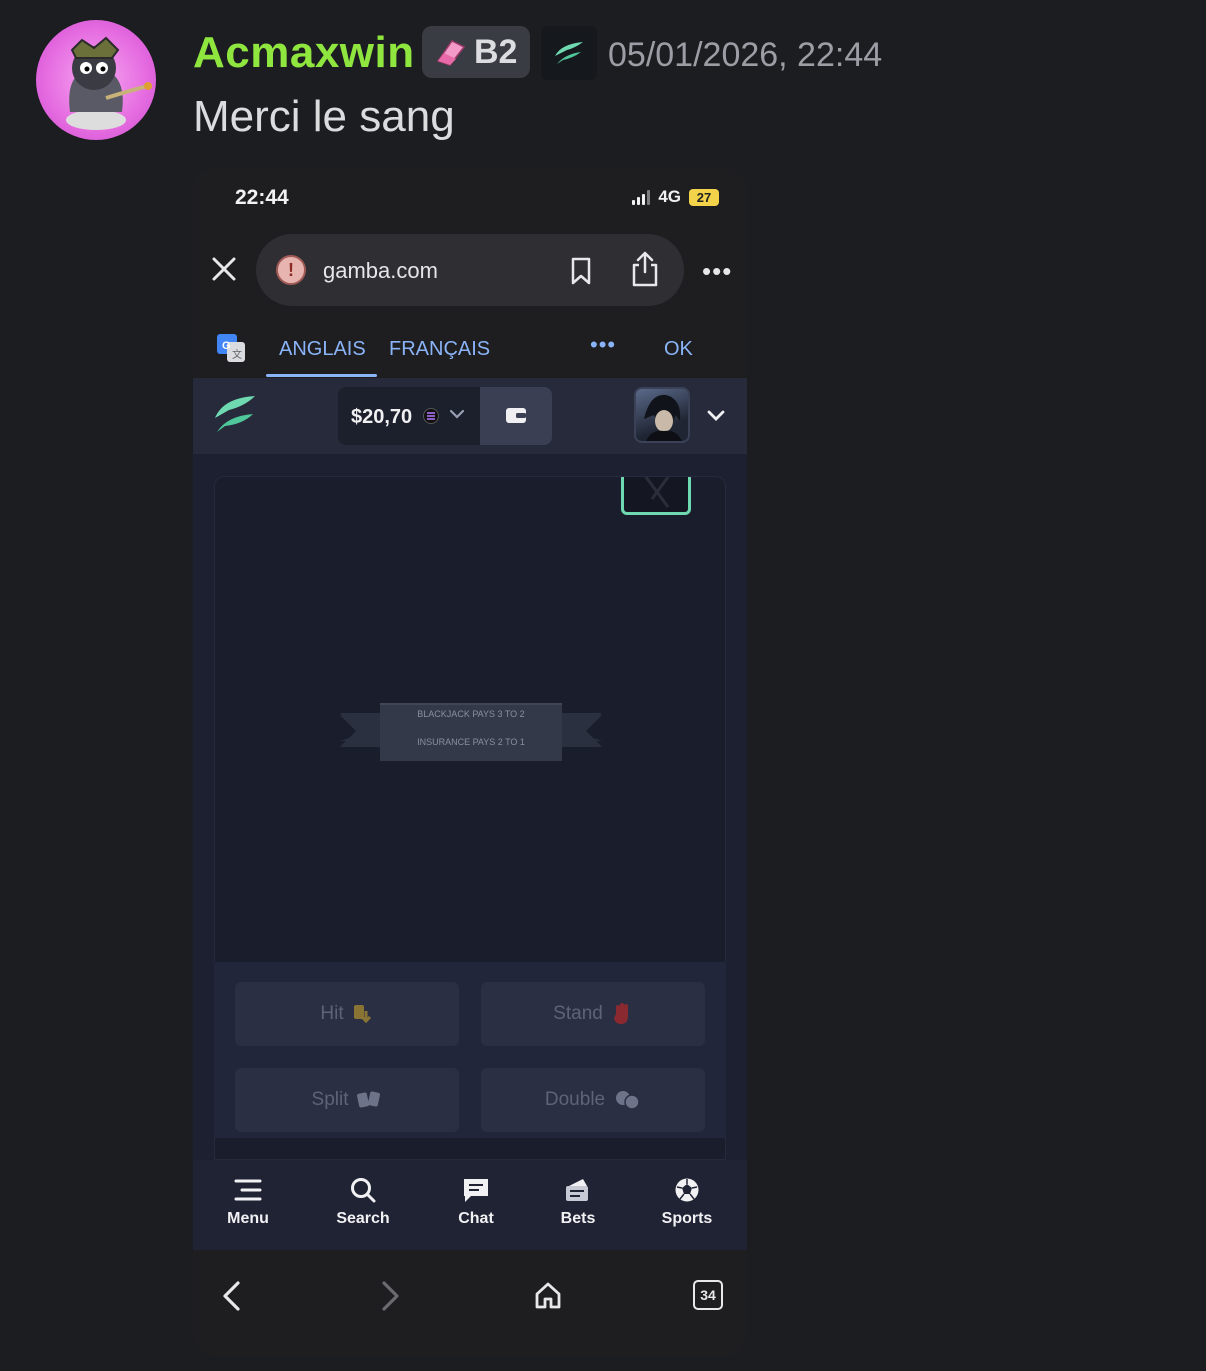  I want to click on double-button: Double, so click(593, 1100).